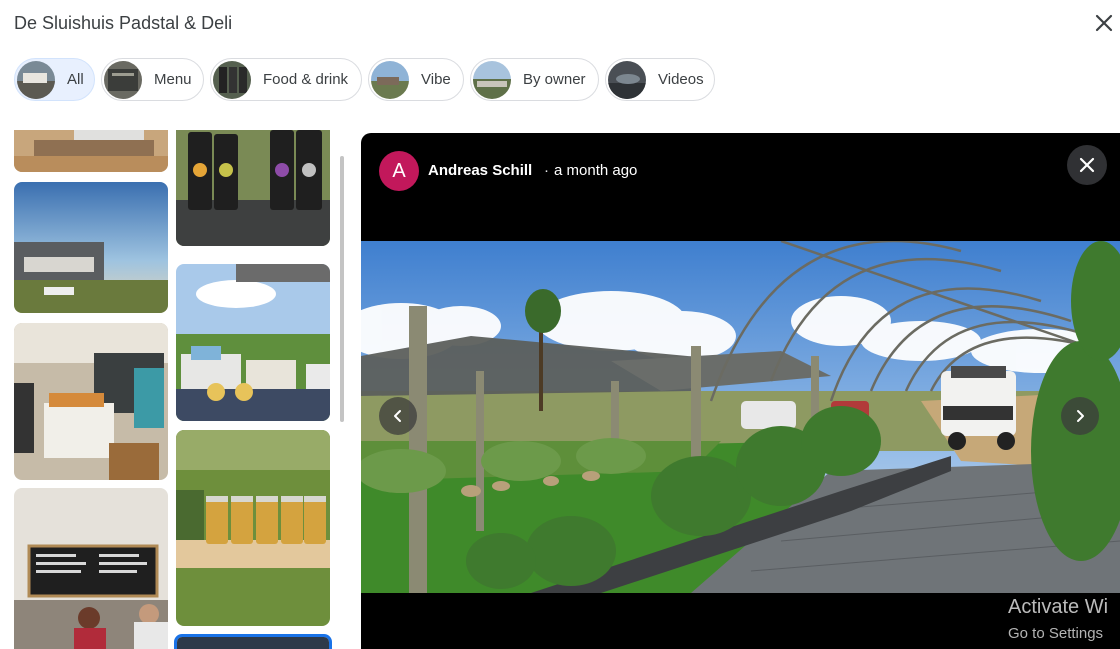 This screenshot has width=1120, height=649. Describe the element at coordinates (123, 23) in the screenshot. I see `page-title: De Sluishuis Padstal & Deli` at that location.